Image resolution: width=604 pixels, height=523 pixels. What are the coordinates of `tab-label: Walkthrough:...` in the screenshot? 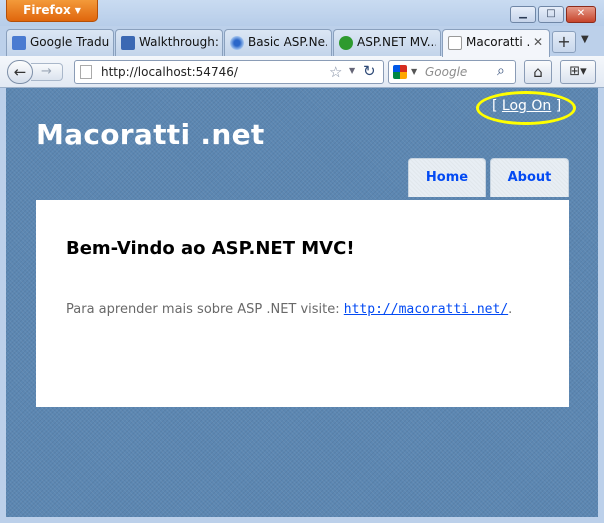 It's located at (178, 42).